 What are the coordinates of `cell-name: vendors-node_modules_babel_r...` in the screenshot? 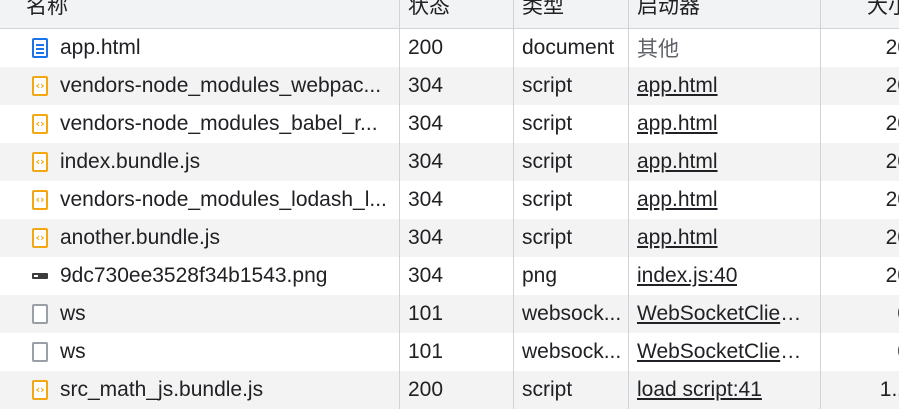 It's located at (200, 124).